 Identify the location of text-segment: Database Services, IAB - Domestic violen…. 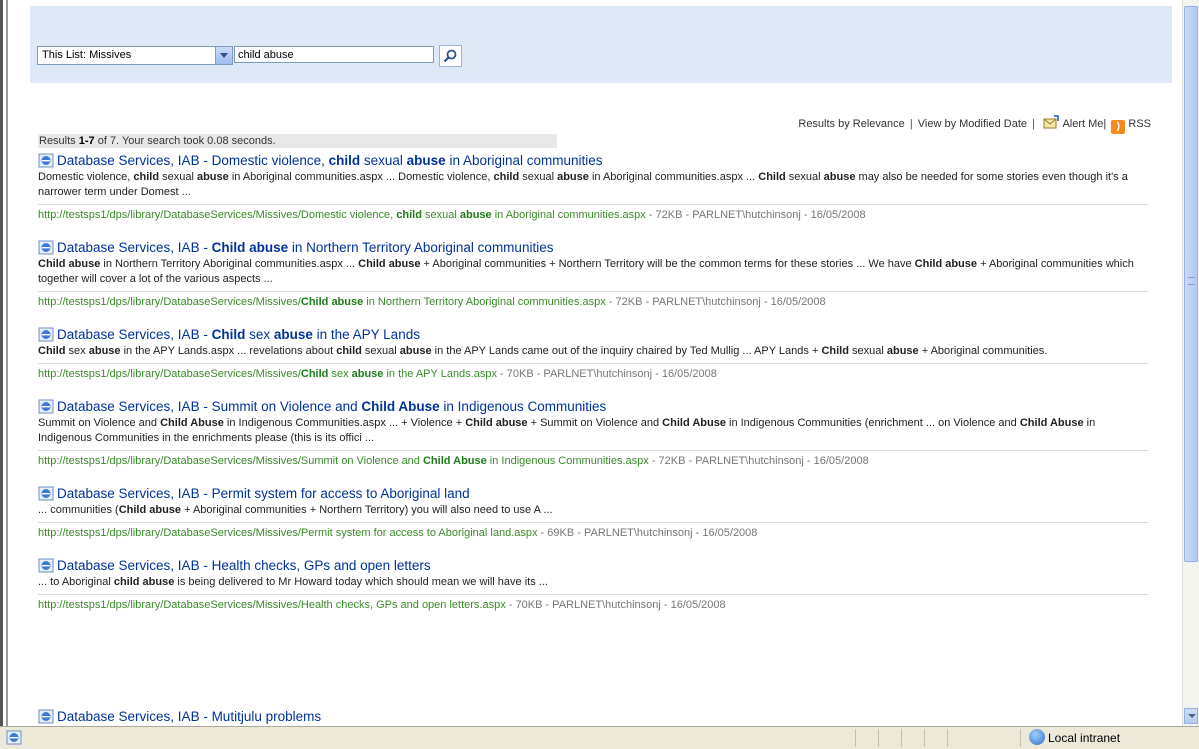
(193, 160).